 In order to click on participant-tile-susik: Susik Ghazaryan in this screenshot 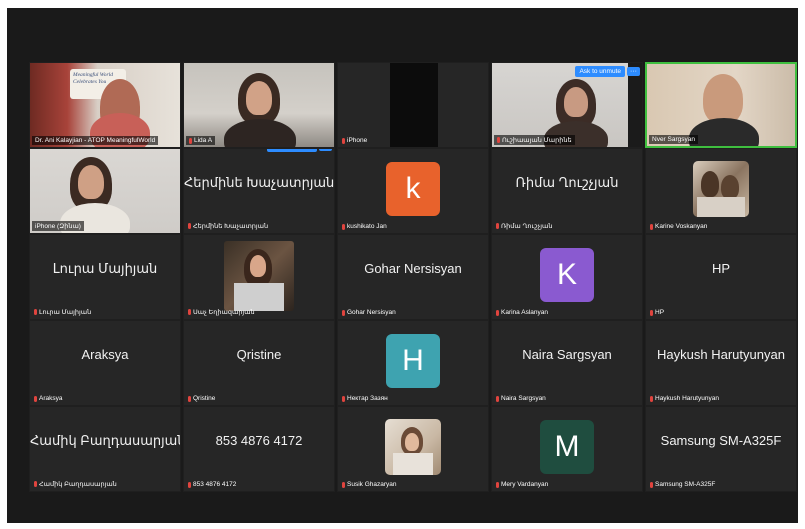, I will do `click(413, 449)`.